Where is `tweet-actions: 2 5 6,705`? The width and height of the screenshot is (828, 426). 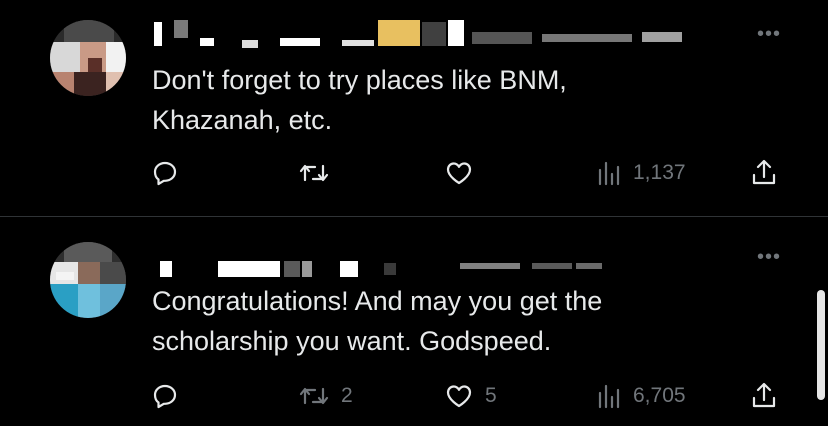 tweet-actions: 2 5 6,705 is located at coordinates (472, 396).